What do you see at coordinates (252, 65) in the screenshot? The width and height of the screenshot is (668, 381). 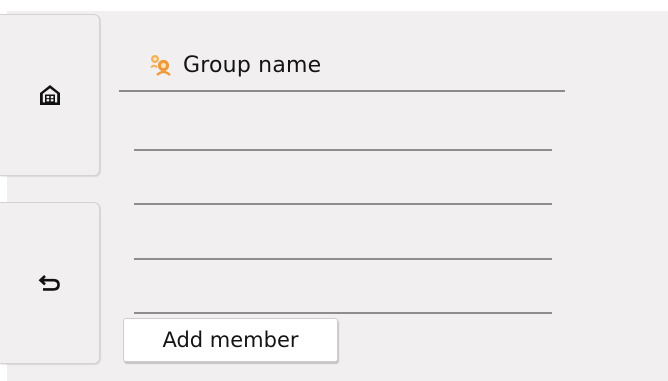 I see `group-name-title: Group name` at bounding box center [252, 65].